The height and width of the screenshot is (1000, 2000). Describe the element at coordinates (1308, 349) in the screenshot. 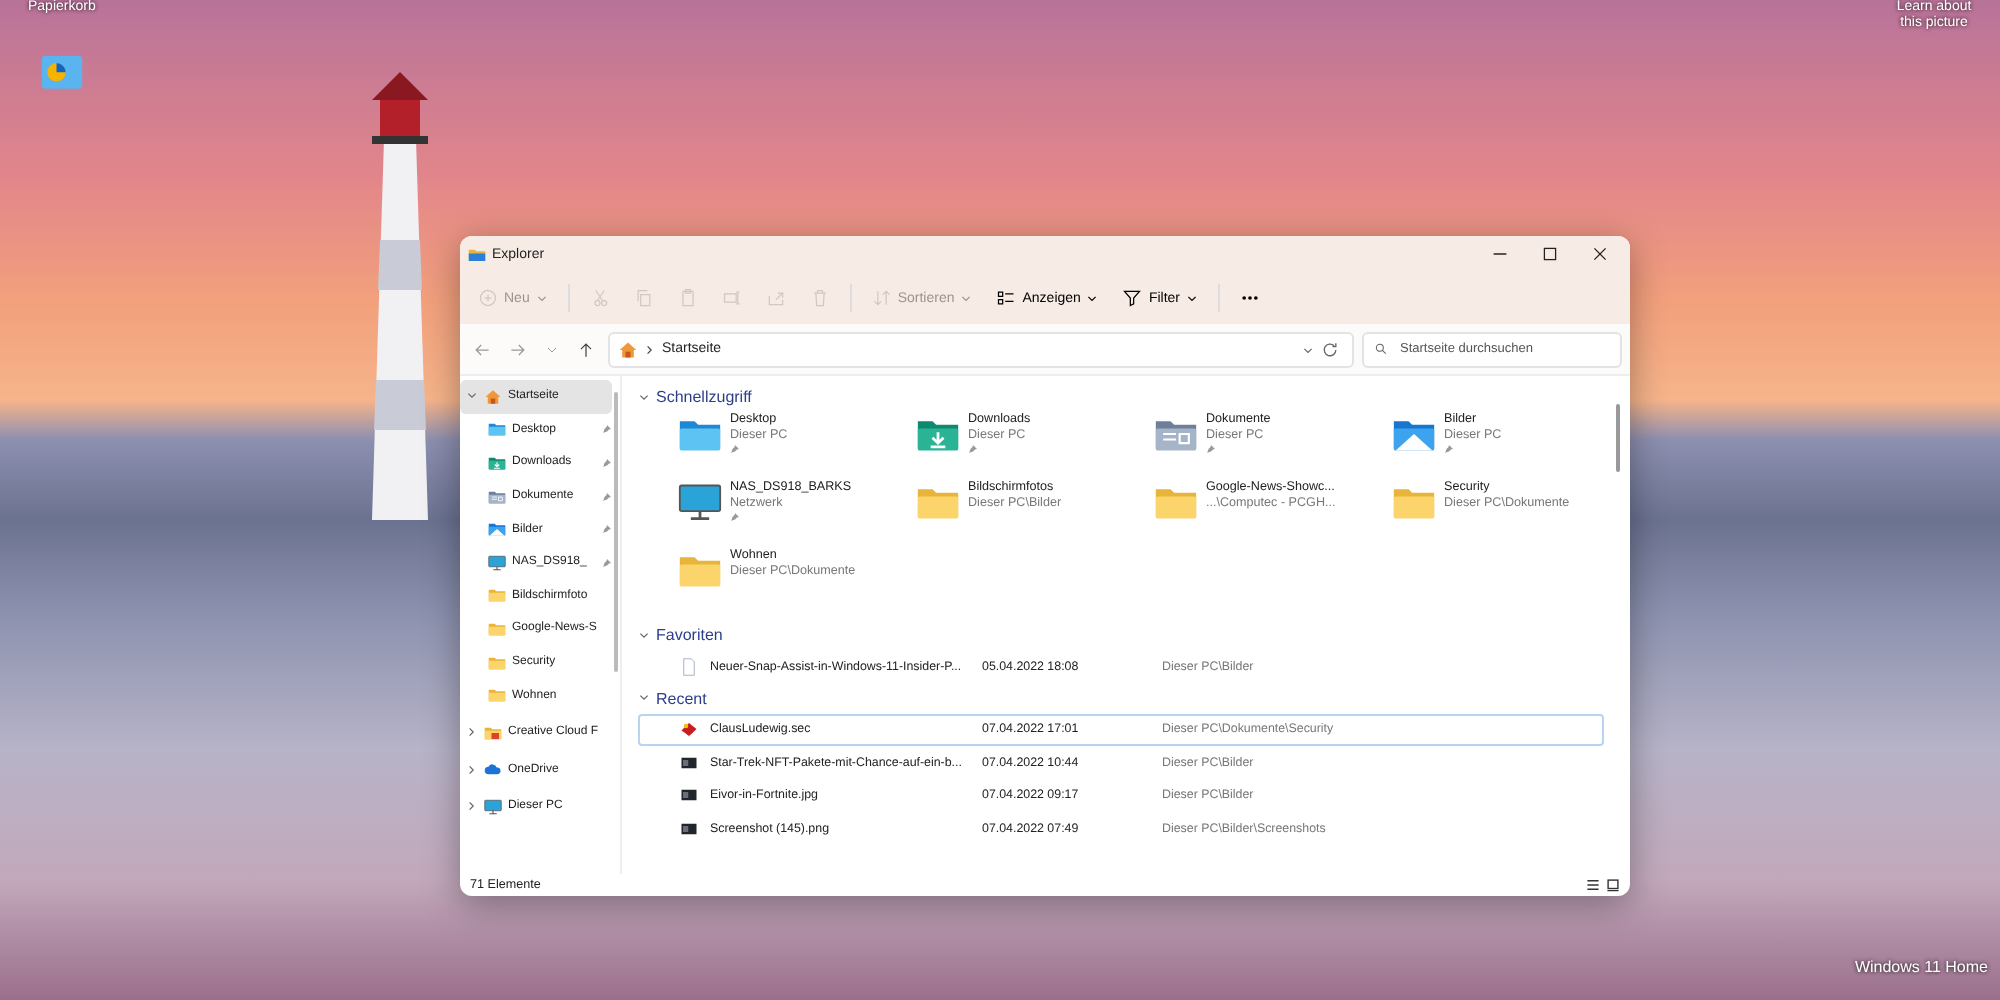

I see `chevron-down-icon` at that location.